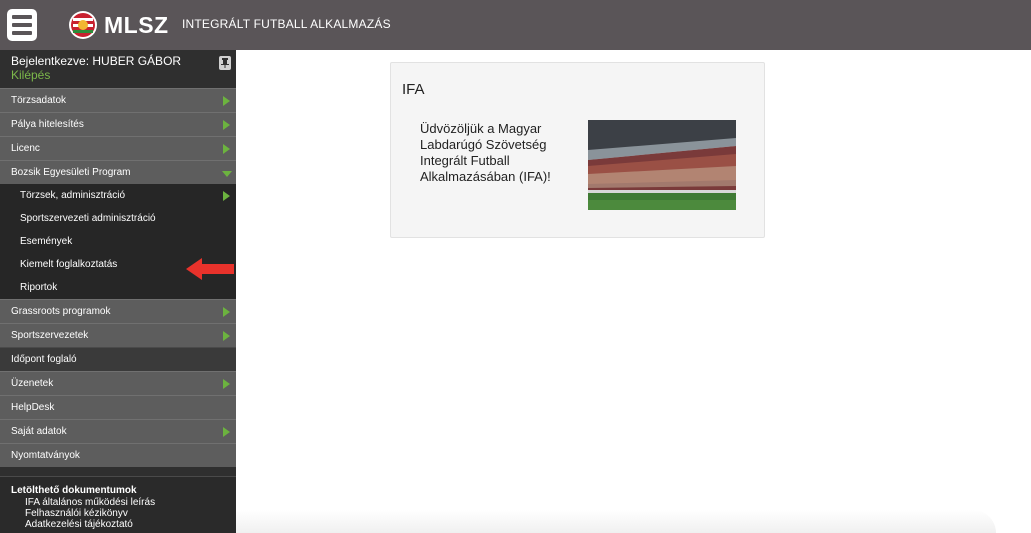  What do you see at coordinates (227, 174) in the screenshot?
I see `chevron-down-icon` at bounding box center [227, 174].